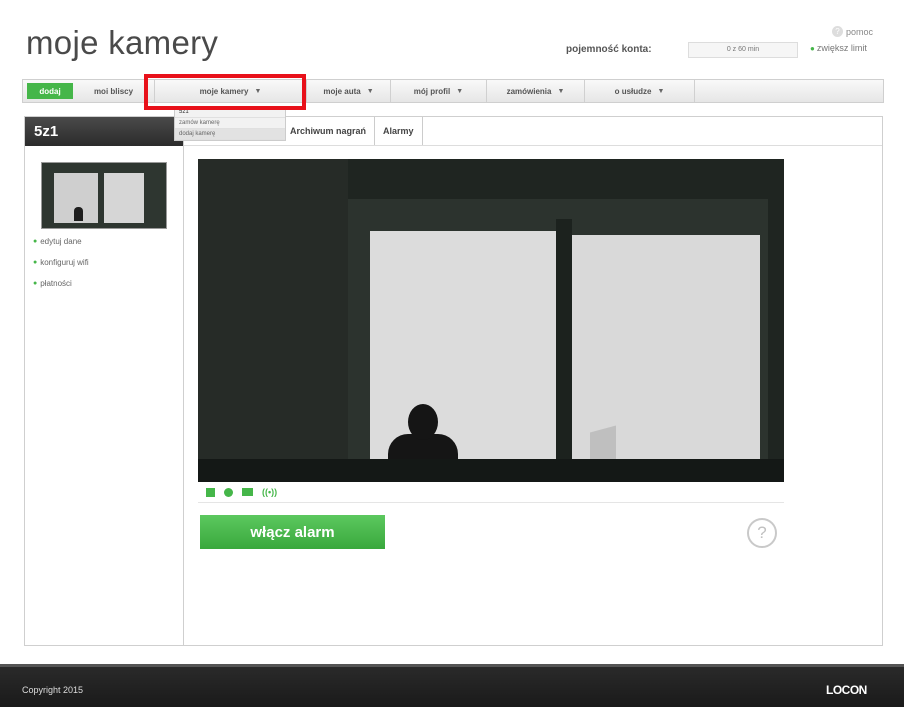 This screenshot has width=904, height=707. I want to click on help-link: ? pomoc, so click(852, 31).